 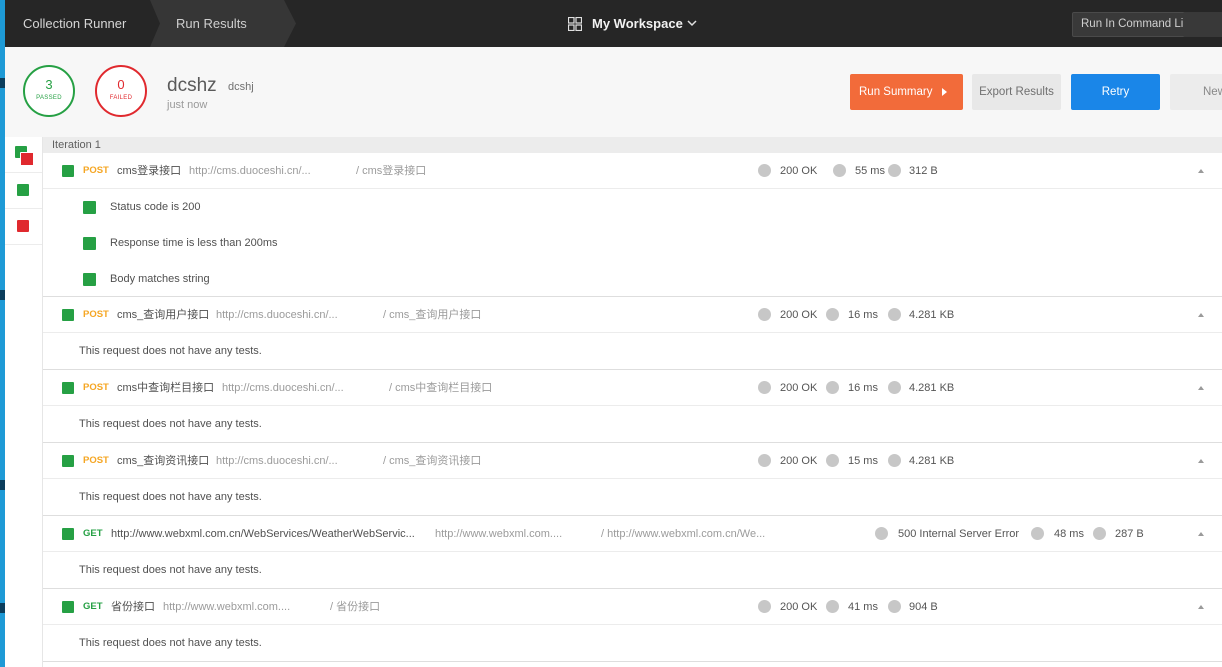 What do you see at coordinates (187, 105) in the screenshot?
I see `run-timestamp: just now` at bounding box center [187, 105].